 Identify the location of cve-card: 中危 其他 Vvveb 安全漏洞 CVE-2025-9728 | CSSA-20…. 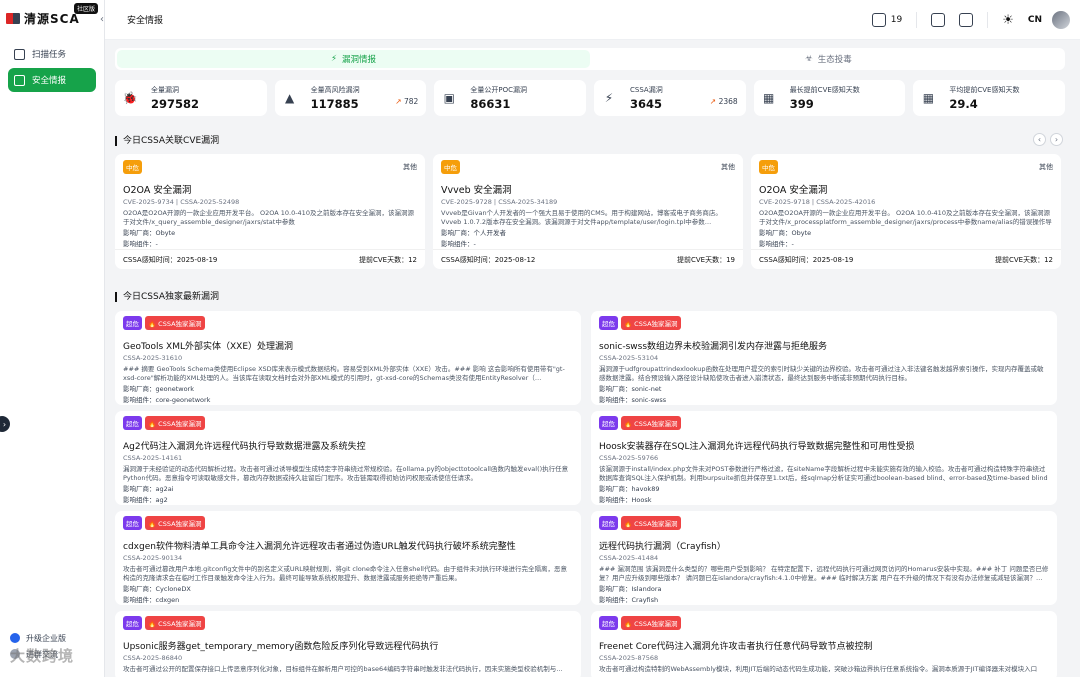
(588, 211).